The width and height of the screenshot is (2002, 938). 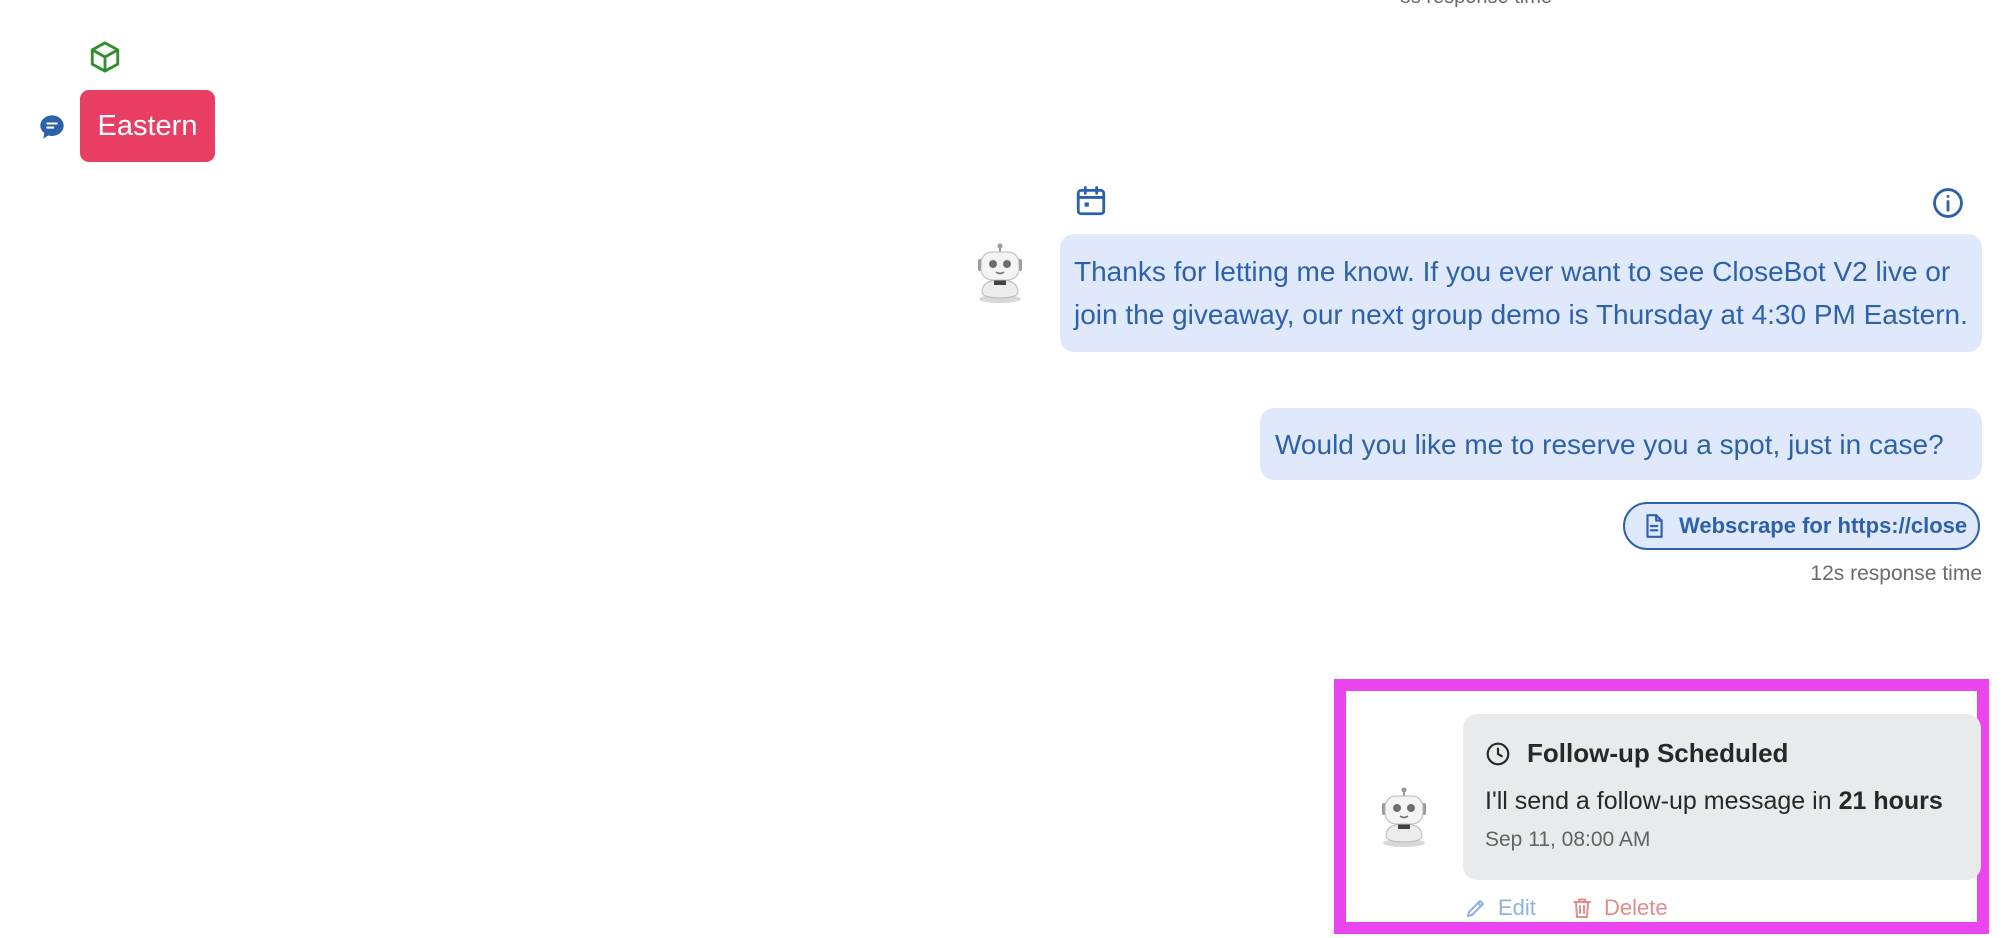 I want to click on clock-icon, so click(x=1498, y=753).